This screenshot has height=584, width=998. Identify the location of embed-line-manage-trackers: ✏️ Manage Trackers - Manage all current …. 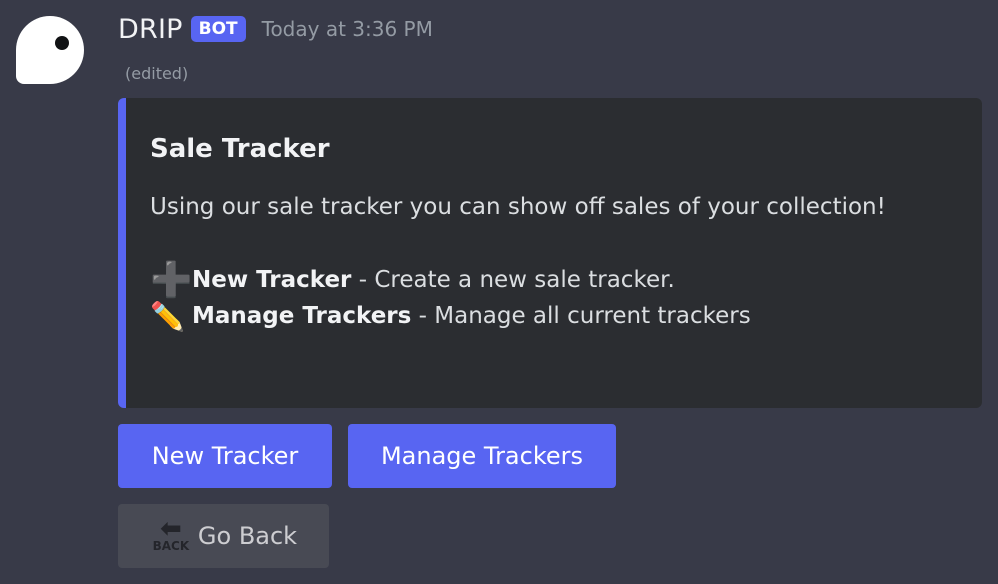
(450, 316).